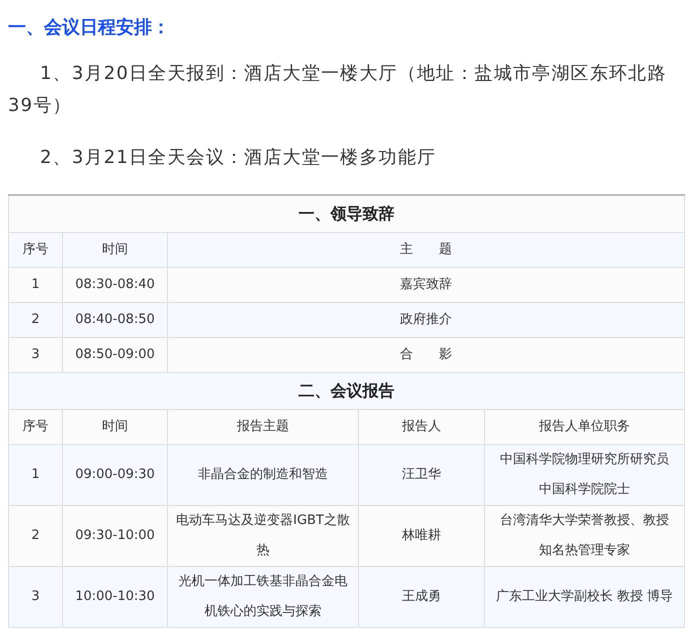 This screenshot has height=638, width=688. Describe the element at coordinates (584, 460) in the screenshot. I see `table-cell-line: 中国科学院物理研究所研究员` at that location.